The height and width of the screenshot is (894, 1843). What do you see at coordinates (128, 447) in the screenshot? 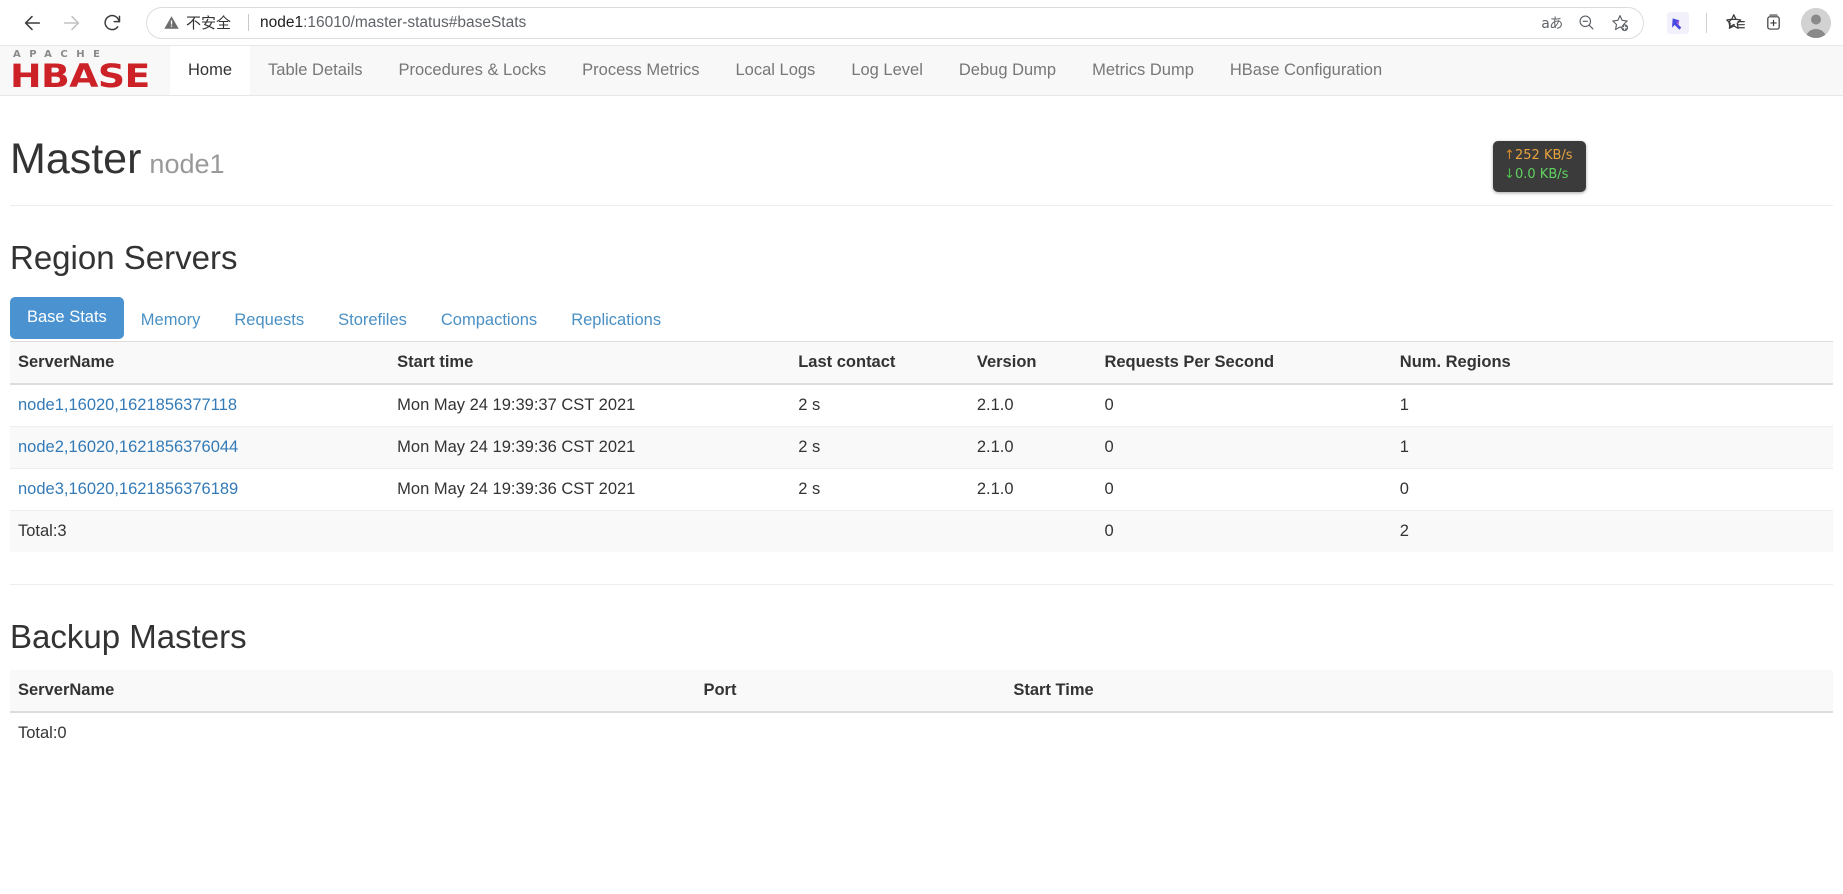
I see `server-link: node2,16020,1621856376044` at bounding box center [128, 447].